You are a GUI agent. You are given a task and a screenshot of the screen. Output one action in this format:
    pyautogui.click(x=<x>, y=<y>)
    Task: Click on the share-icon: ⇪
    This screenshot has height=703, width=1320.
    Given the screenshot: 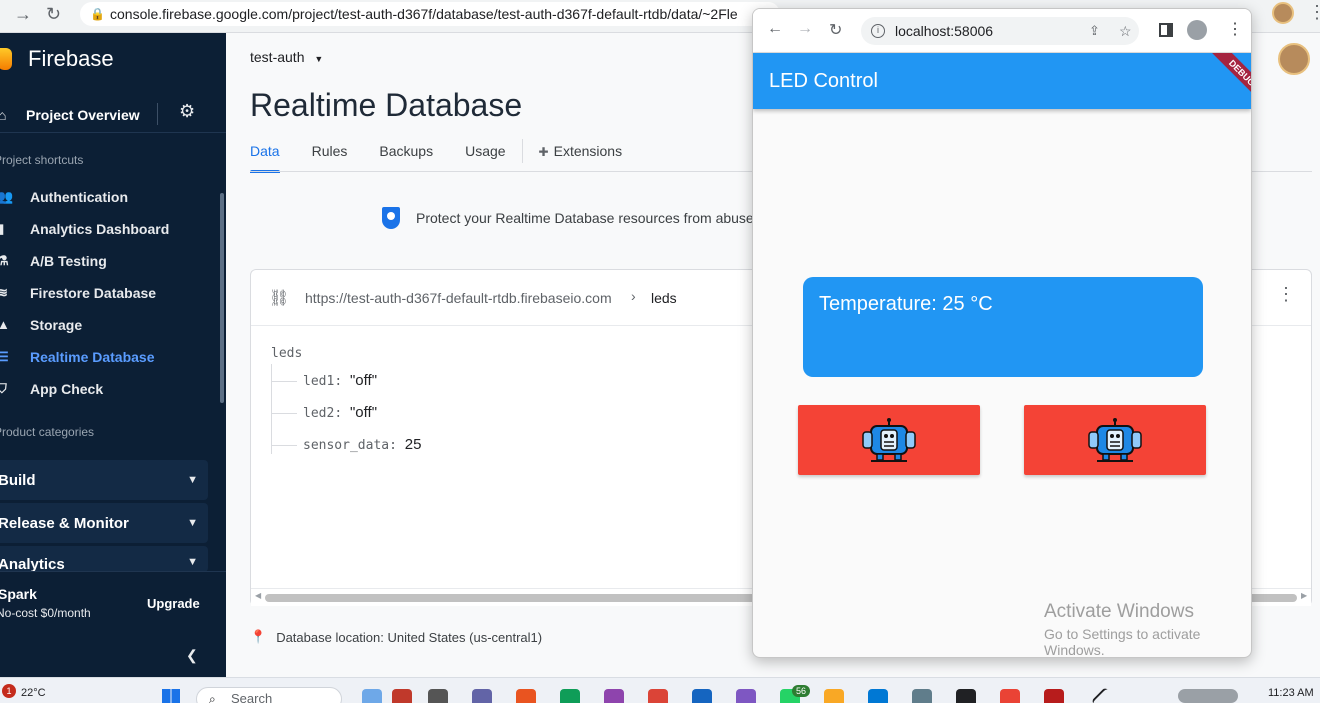 What is the action you would take?
    pyautogui.click(x=1094, y=31)
    